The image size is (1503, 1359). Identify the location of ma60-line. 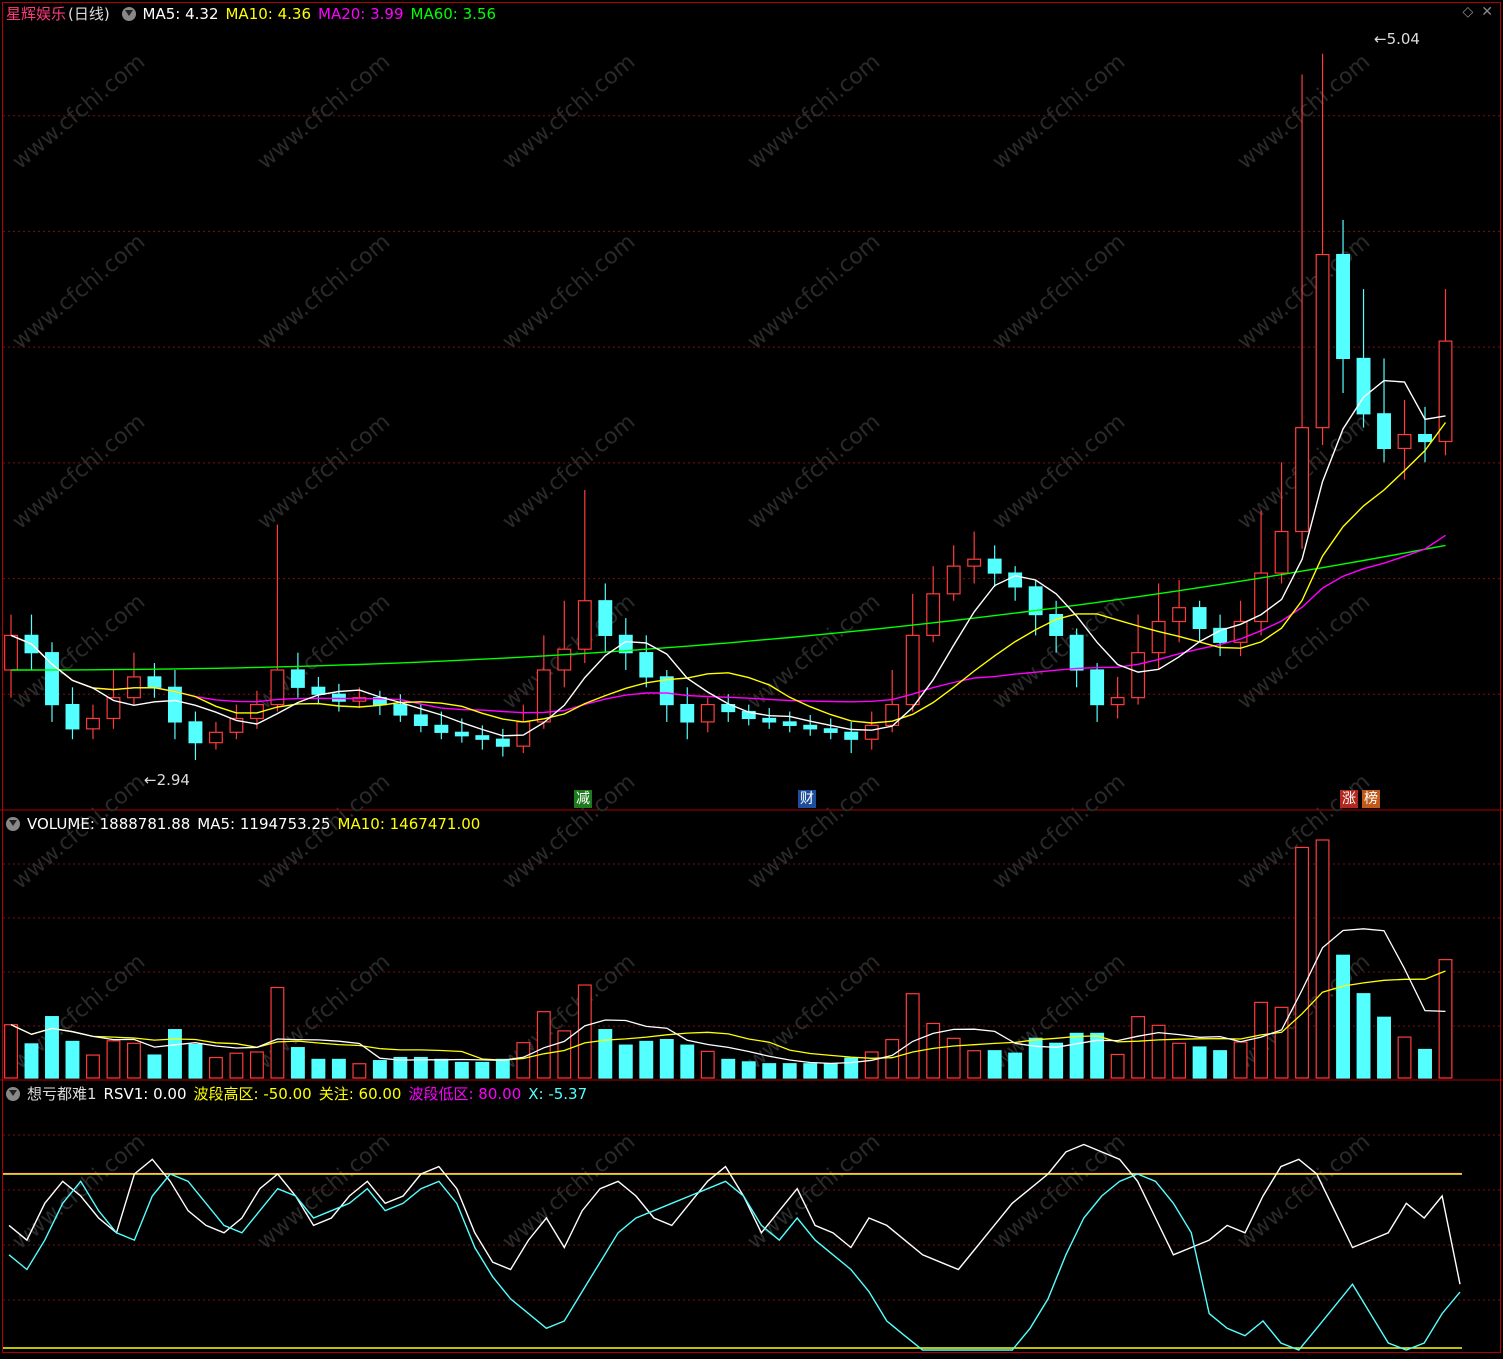
(728, 607).